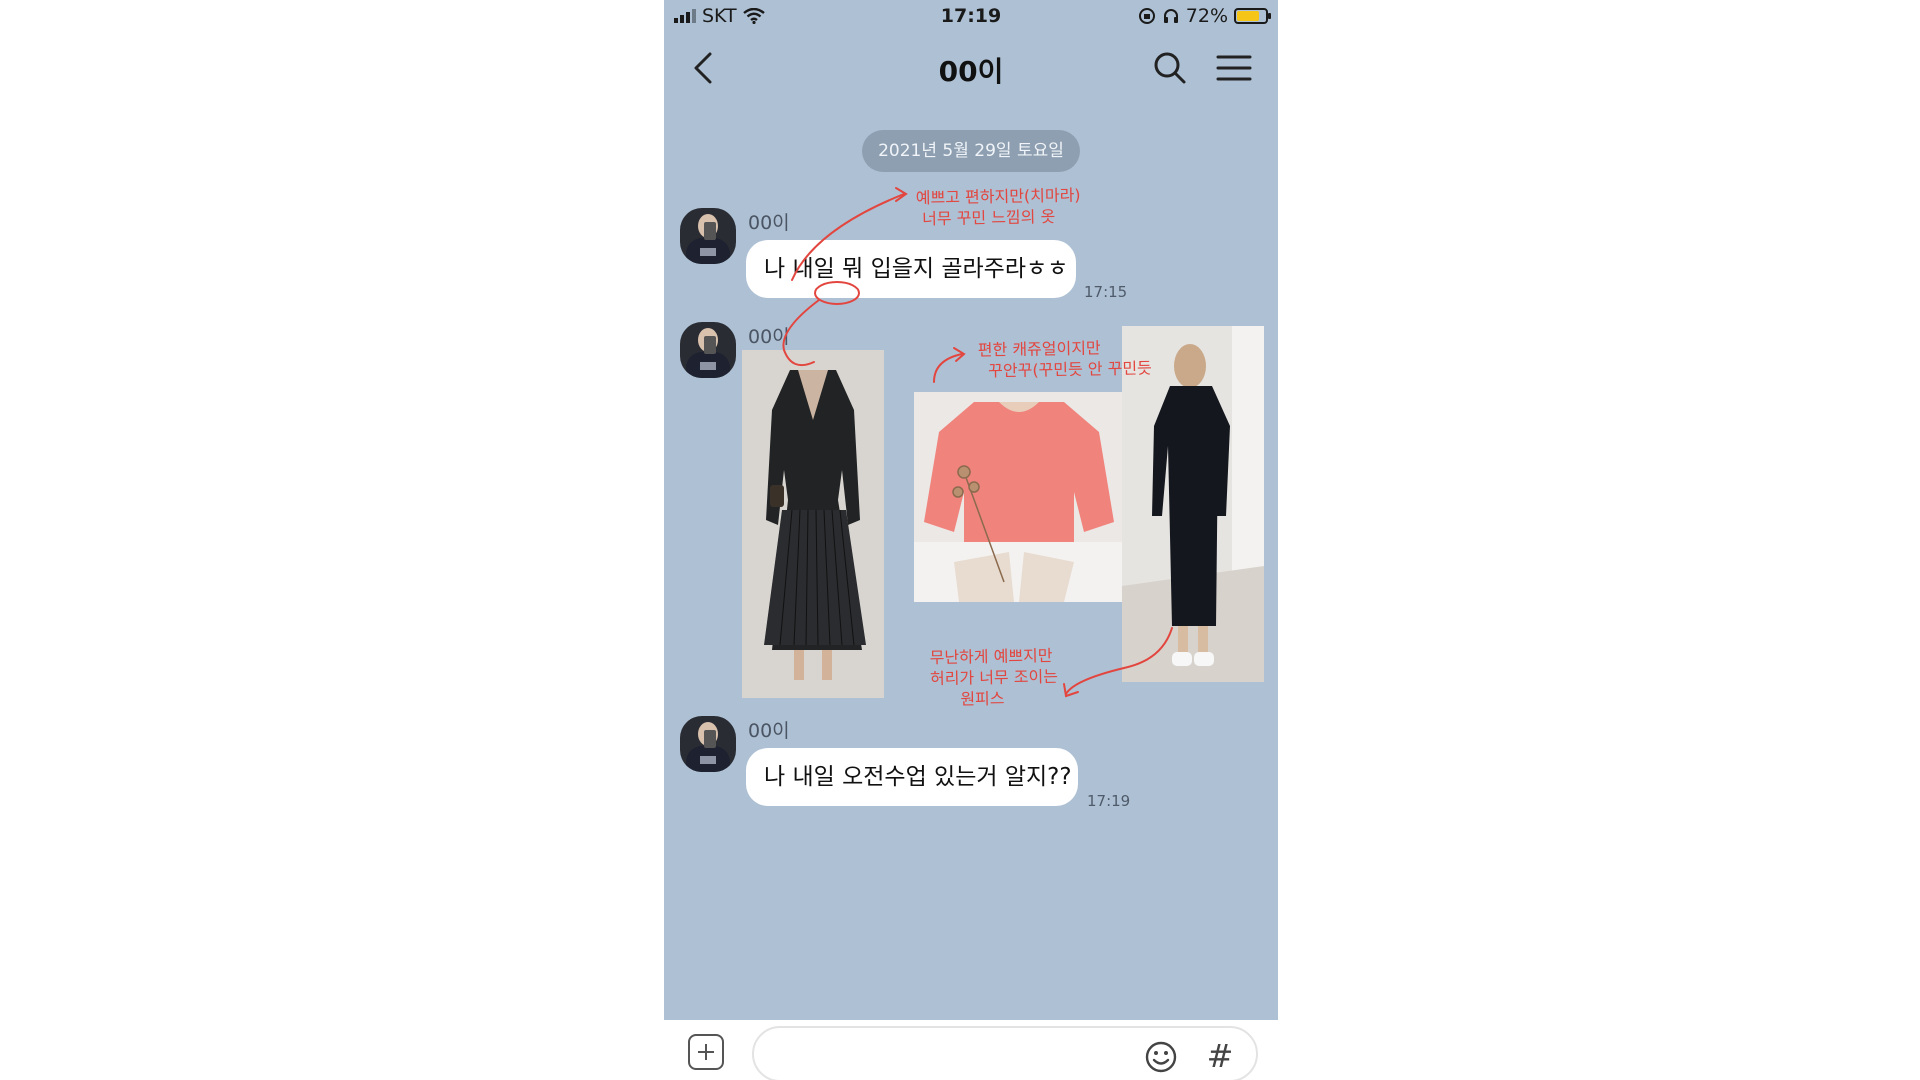 This screenshot has height=1080, width=1920. Describe the element at coordinates (912, 777) in the screenshot. I see `message-bubble: 나 내일 오전수업 있는거 알지??` at that location.